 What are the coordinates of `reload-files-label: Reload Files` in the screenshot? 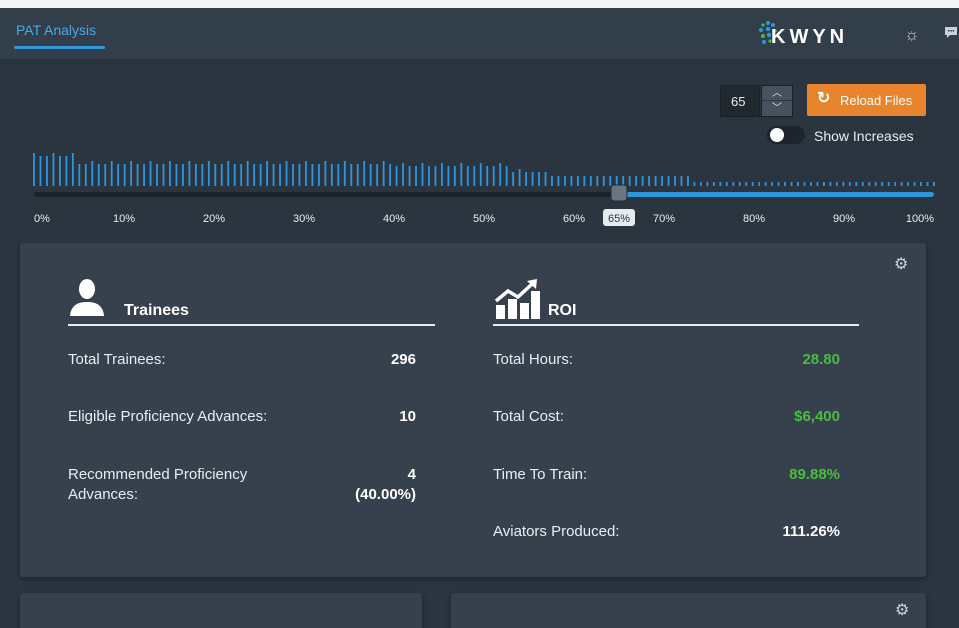 It's located at (876, 100).